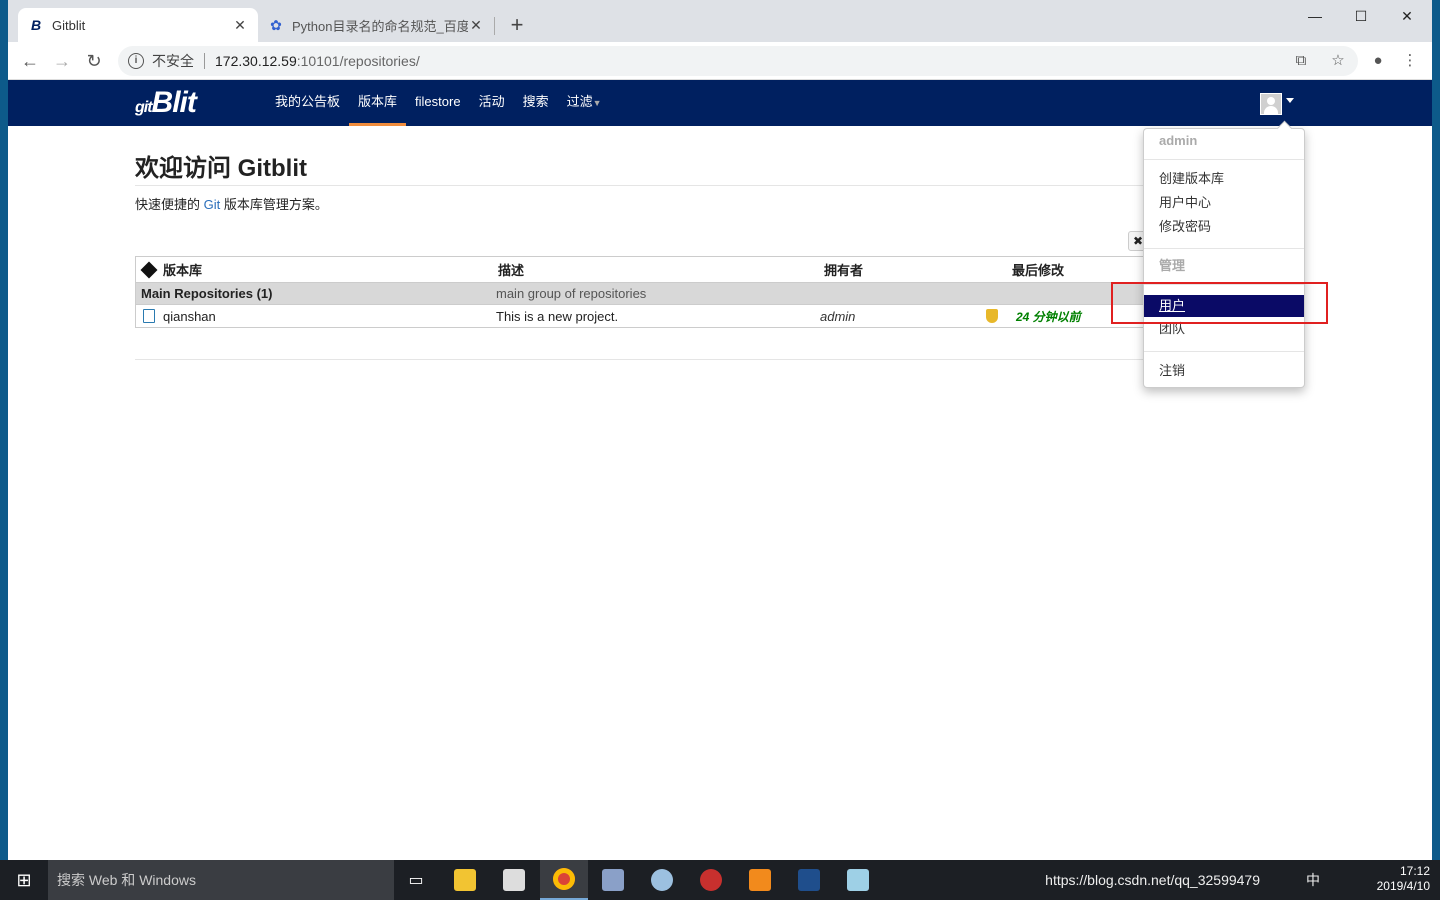 Image resolution: width=1440 pixels, height=900 pixels. I want to click on url-host: 172.30.12.59, so click(256, 61).